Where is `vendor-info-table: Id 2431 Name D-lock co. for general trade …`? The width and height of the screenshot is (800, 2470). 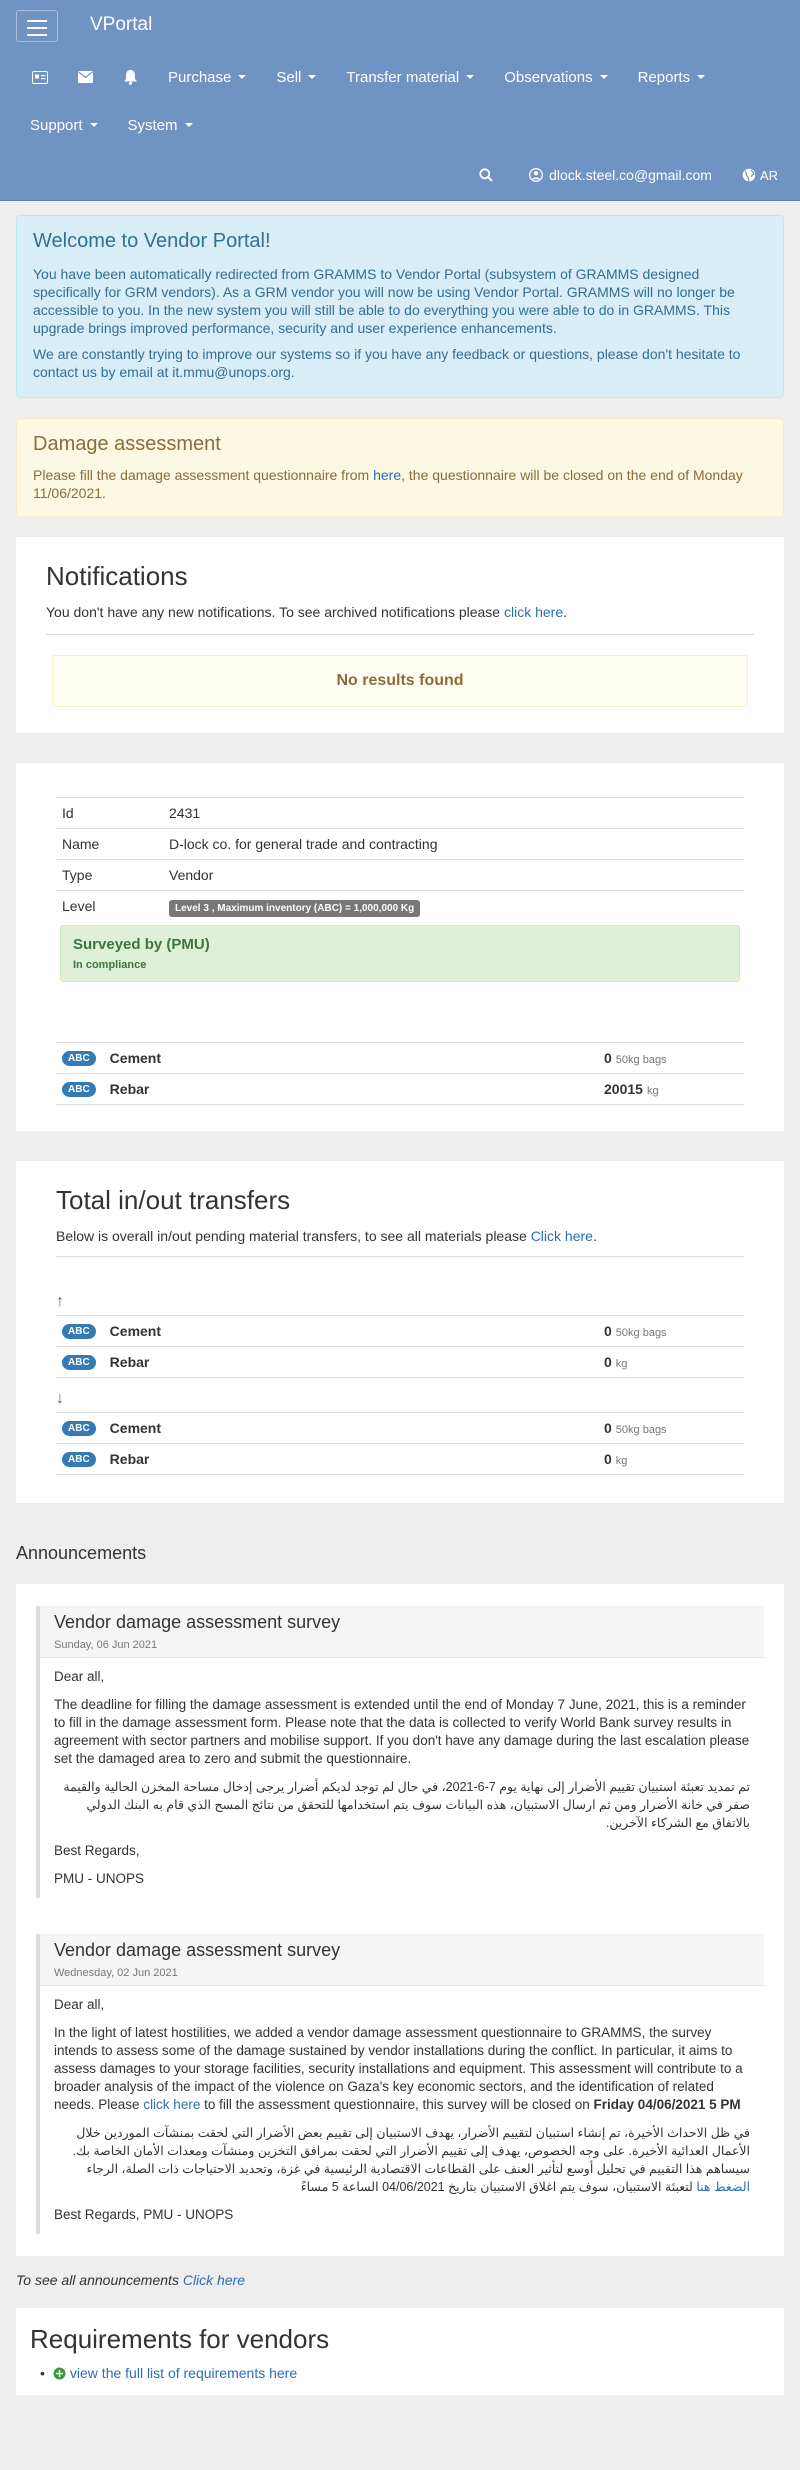
vendor-info-table: Id 2431 Name D-lock co. for general trade … is located at coordinates (400, 859).